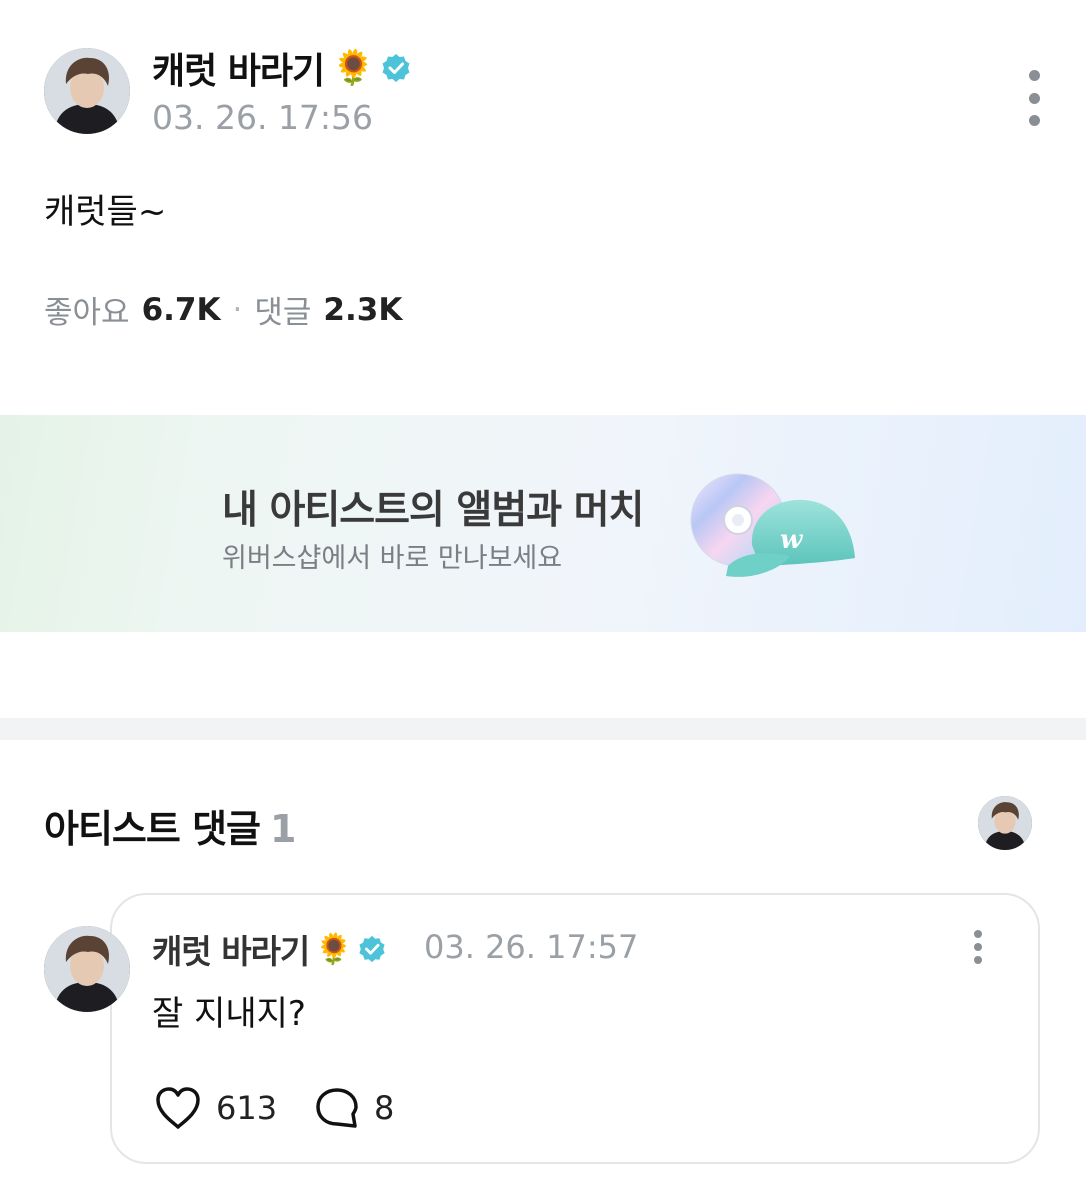 Image resolution: width=1086 pixels, height=1199 pixels. Describe the element at coordinates (392, 558) in the screenshot. I see `banner-subtitle: 위버스샵에서 바로 만나보세요` at that location.